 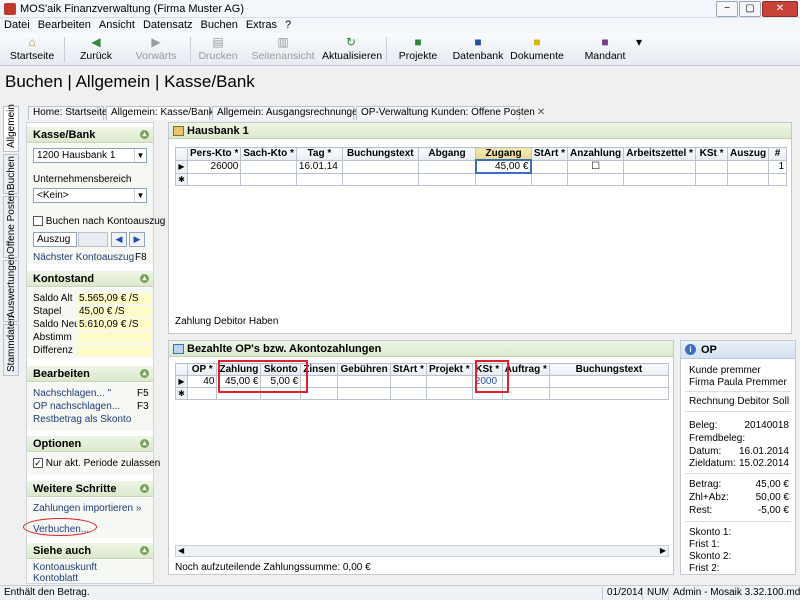 What do you see at coordinates (364, 381) in the screenshot?
I see `cell-gebuehren` at bounding box center [364, 381].